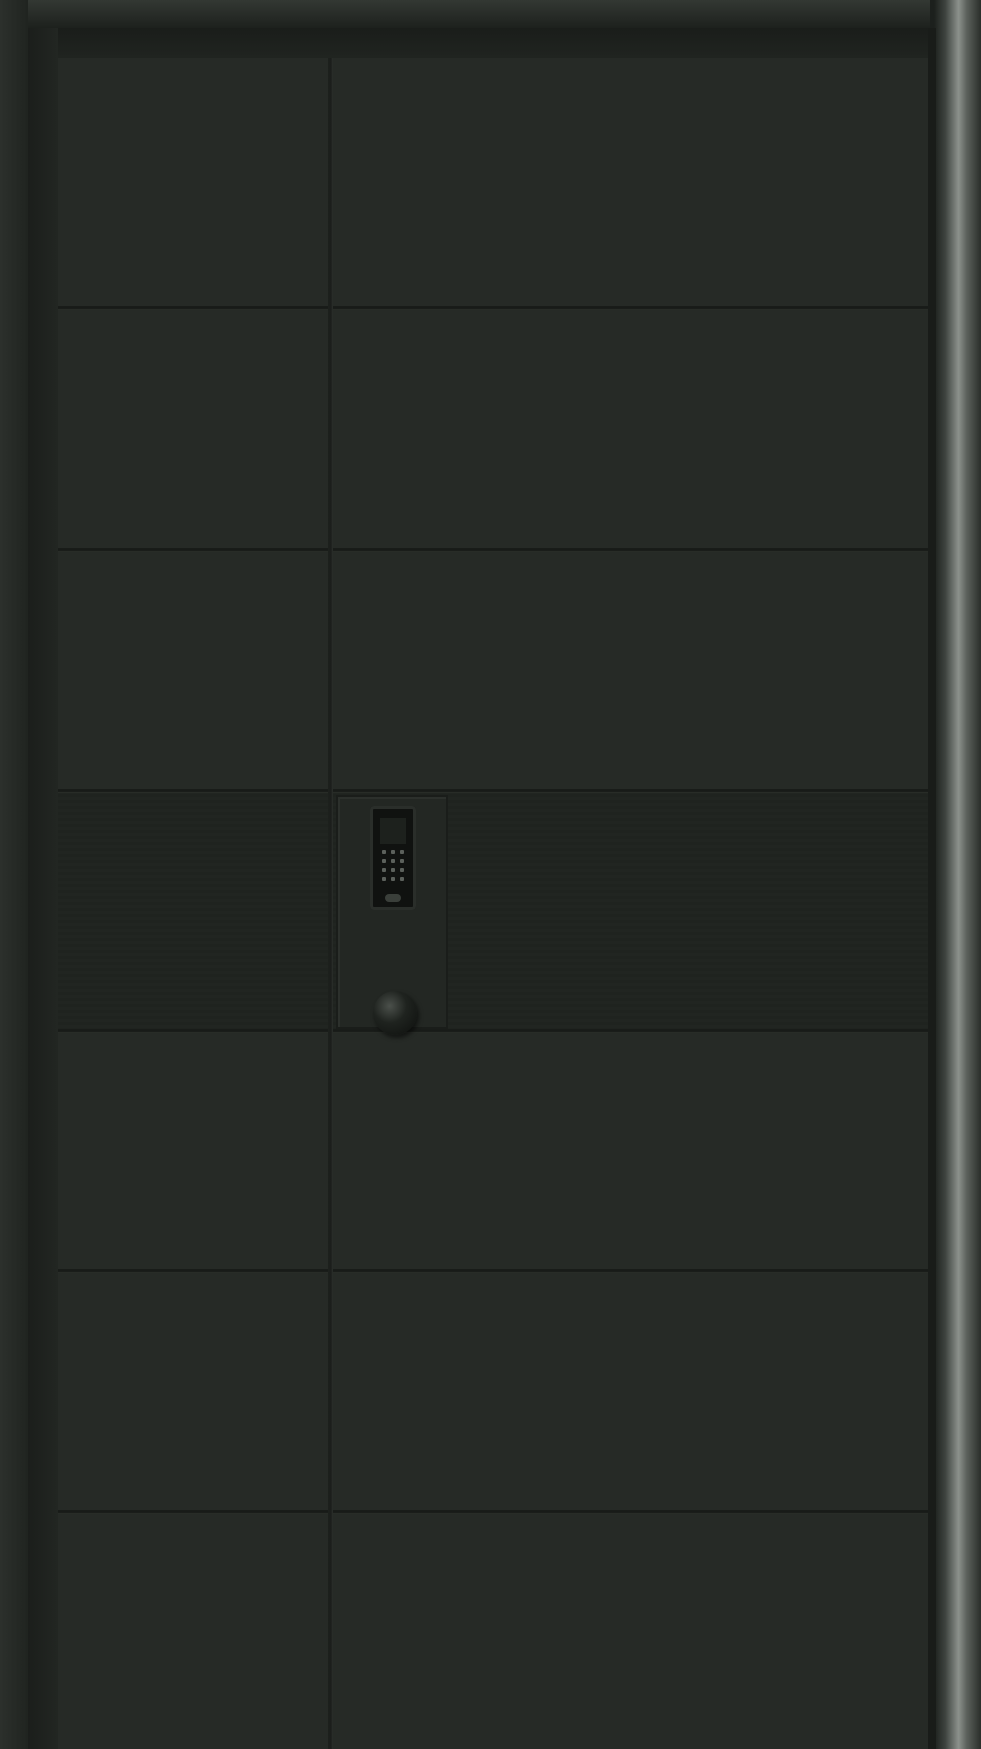  What do you see at coordinates (14, 874) in the screenshot?
I see `door-frame-left` at bounding box center [14, 874].